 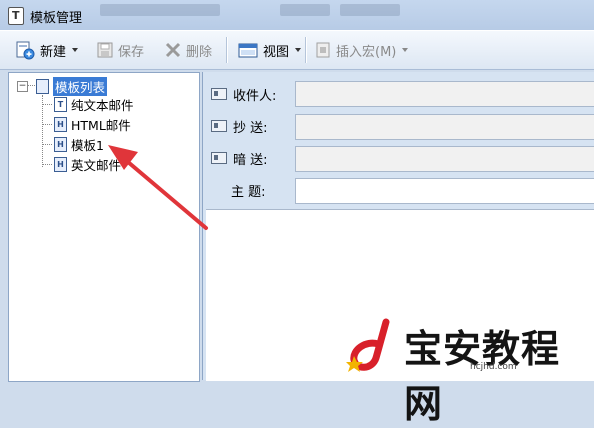 I want to click on watermark-text: 宝安教程网, so click(x=482, y=376).